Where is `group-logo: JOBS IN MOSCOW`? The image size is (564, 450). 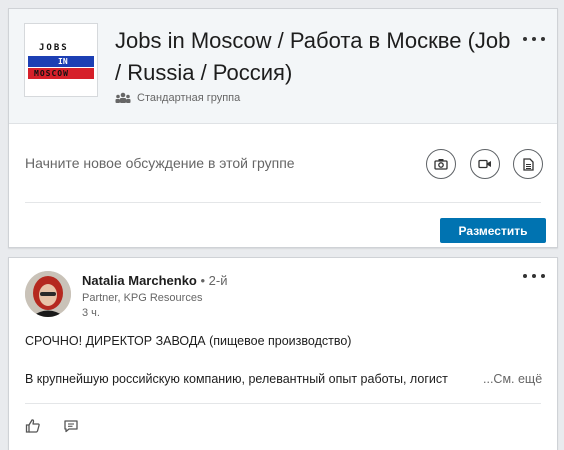 group-logo: JOBS IN MOSCOW is located at coordinates (61, 60).